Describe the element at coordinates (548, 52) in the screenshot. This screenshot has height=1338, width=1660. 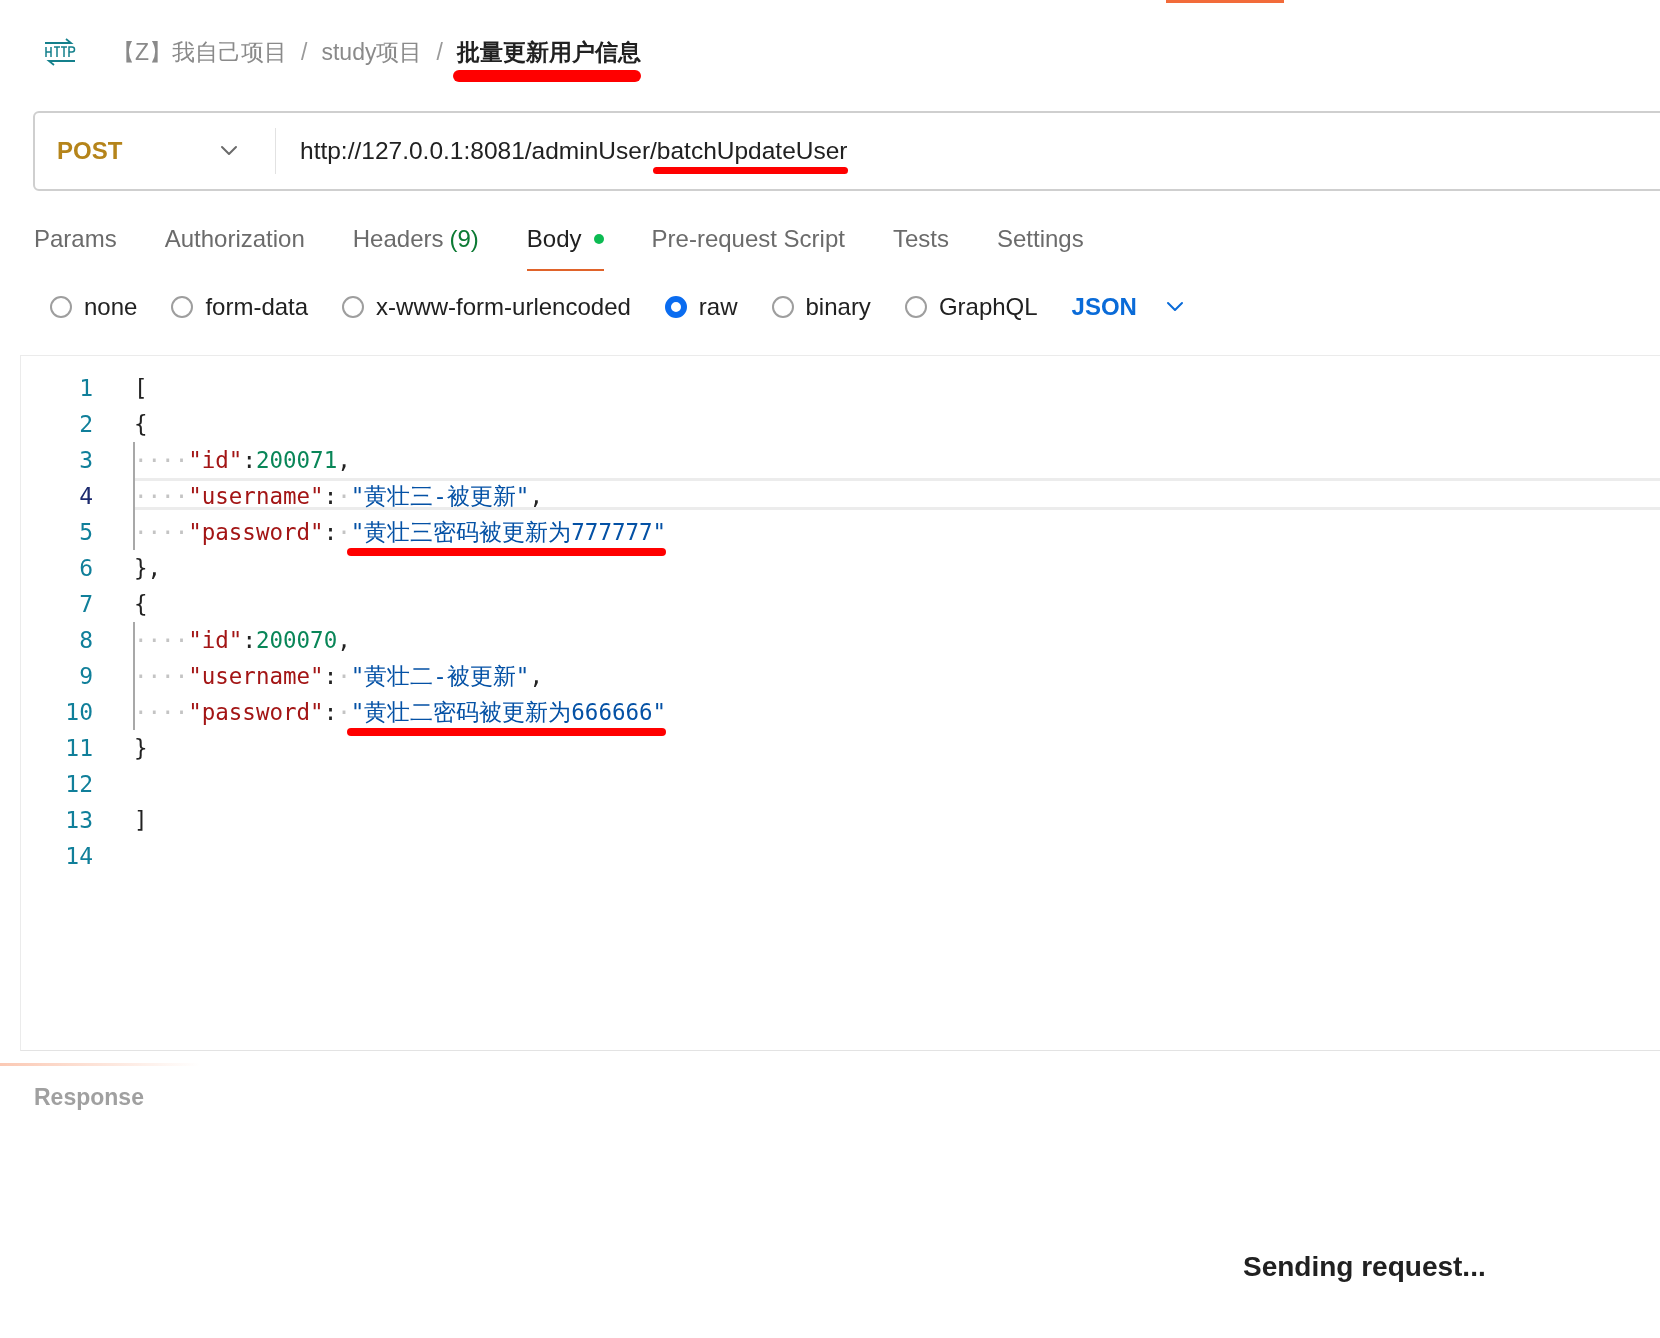
I see `request-name: 批量更新用户信息` at that location.